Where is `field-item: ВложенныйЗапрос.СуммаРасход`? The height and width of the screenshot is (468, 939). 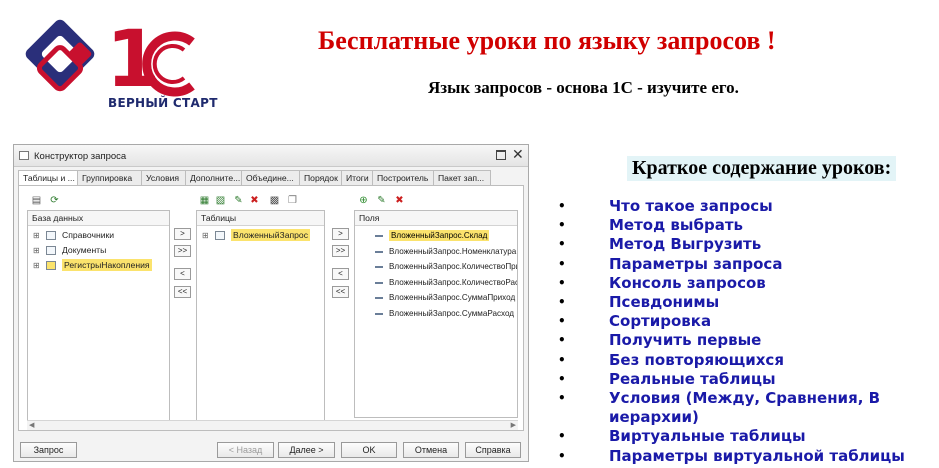
field-item: ВложенныйЗапрос.СуммаРасход is located at coordinates (436, 314).